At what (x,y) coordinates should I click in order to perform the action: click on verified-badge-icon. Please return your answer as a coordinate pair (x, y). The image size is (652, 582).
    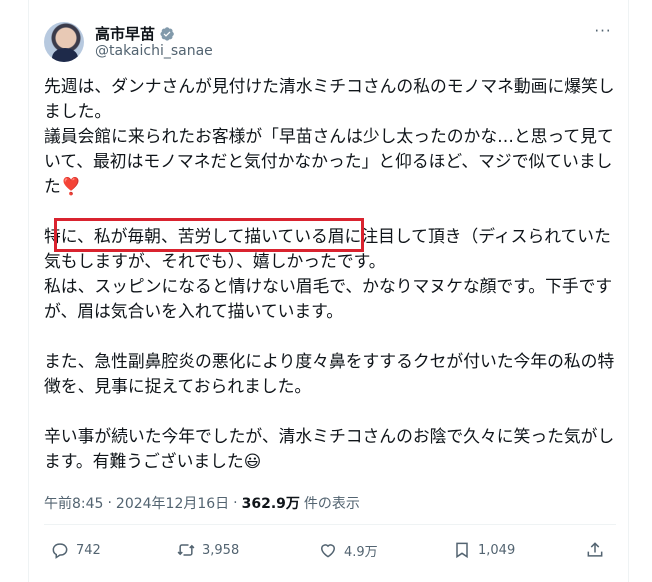
    Looking at the image, I should click on (167, 33).